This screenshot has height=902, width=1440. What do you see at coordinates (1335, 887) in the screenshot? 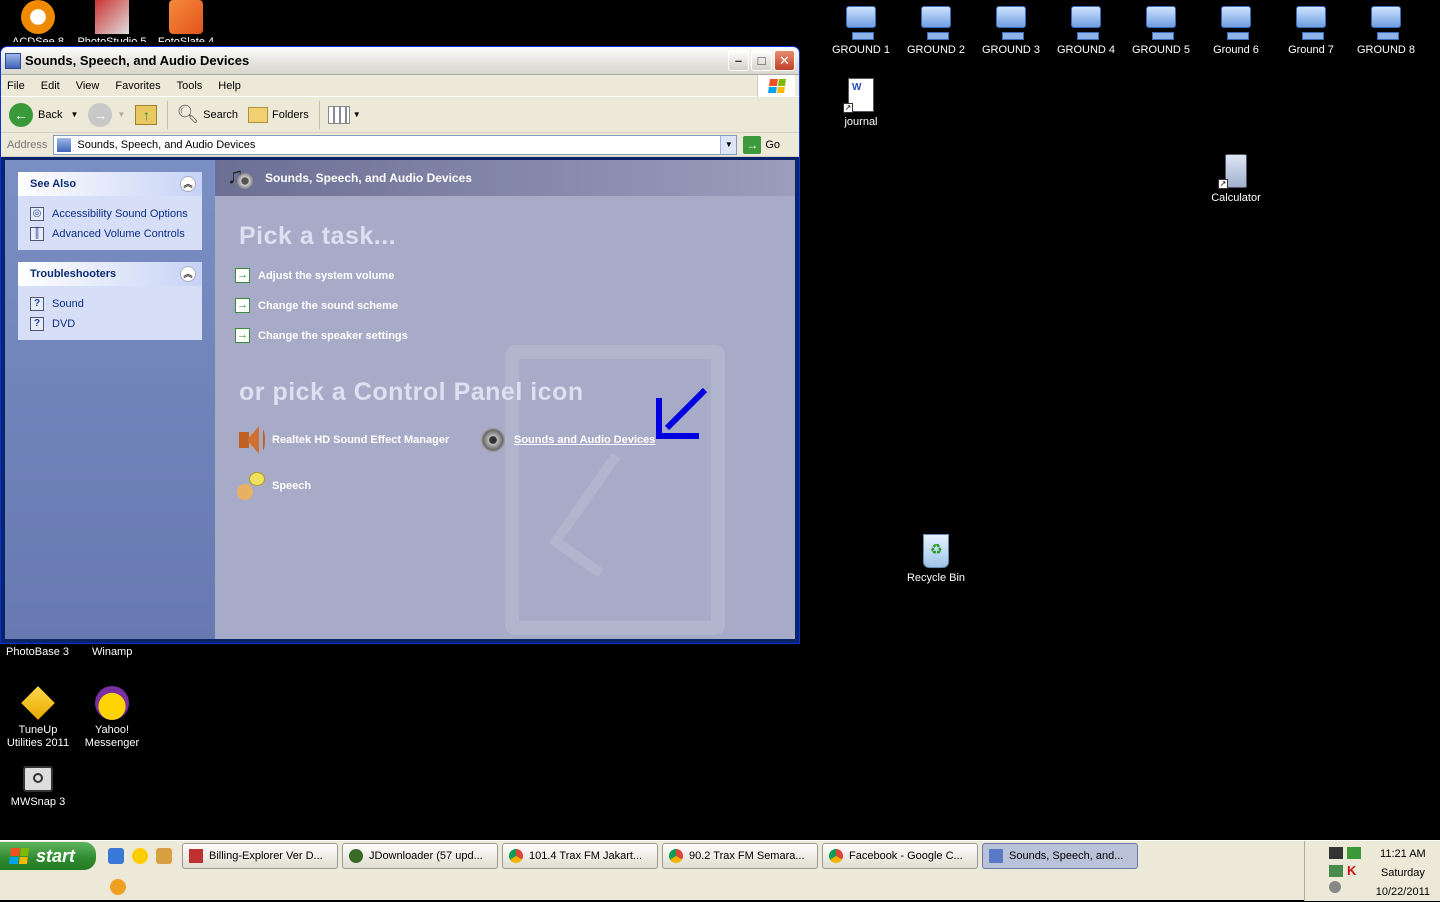
I see `tray-volume-icon` at bounding box center [1335, 887].